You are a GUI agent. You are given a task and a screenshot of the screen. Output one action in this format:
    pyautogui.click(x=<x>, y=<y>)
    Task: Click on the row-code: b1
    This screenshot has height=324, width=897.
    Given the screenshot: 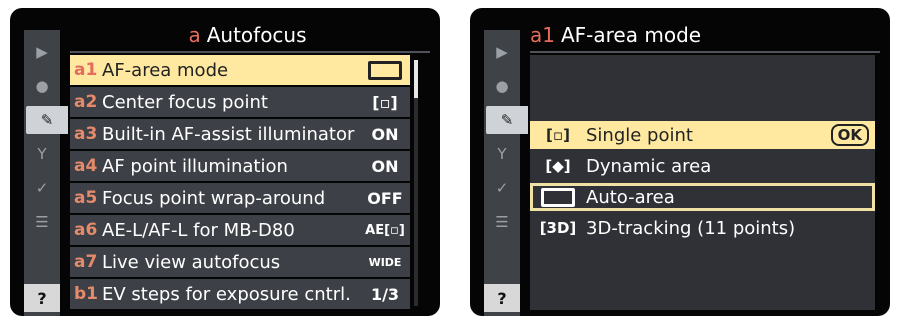 What is the action you would take?
    pyautogui.click(x=86, y=294)
    